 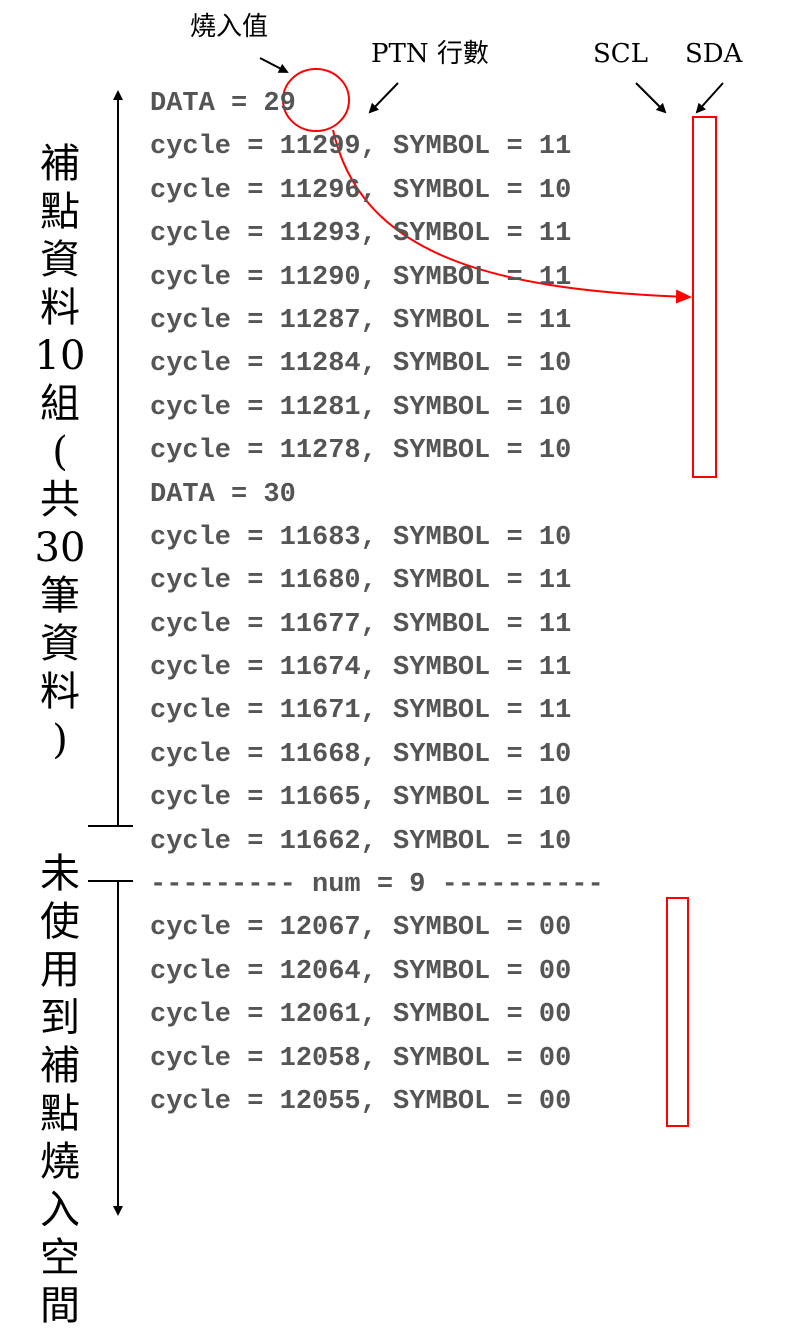 I want to click on code-line: cycle = 11680, SYMBOL = 11, so click(x=361, y=581).